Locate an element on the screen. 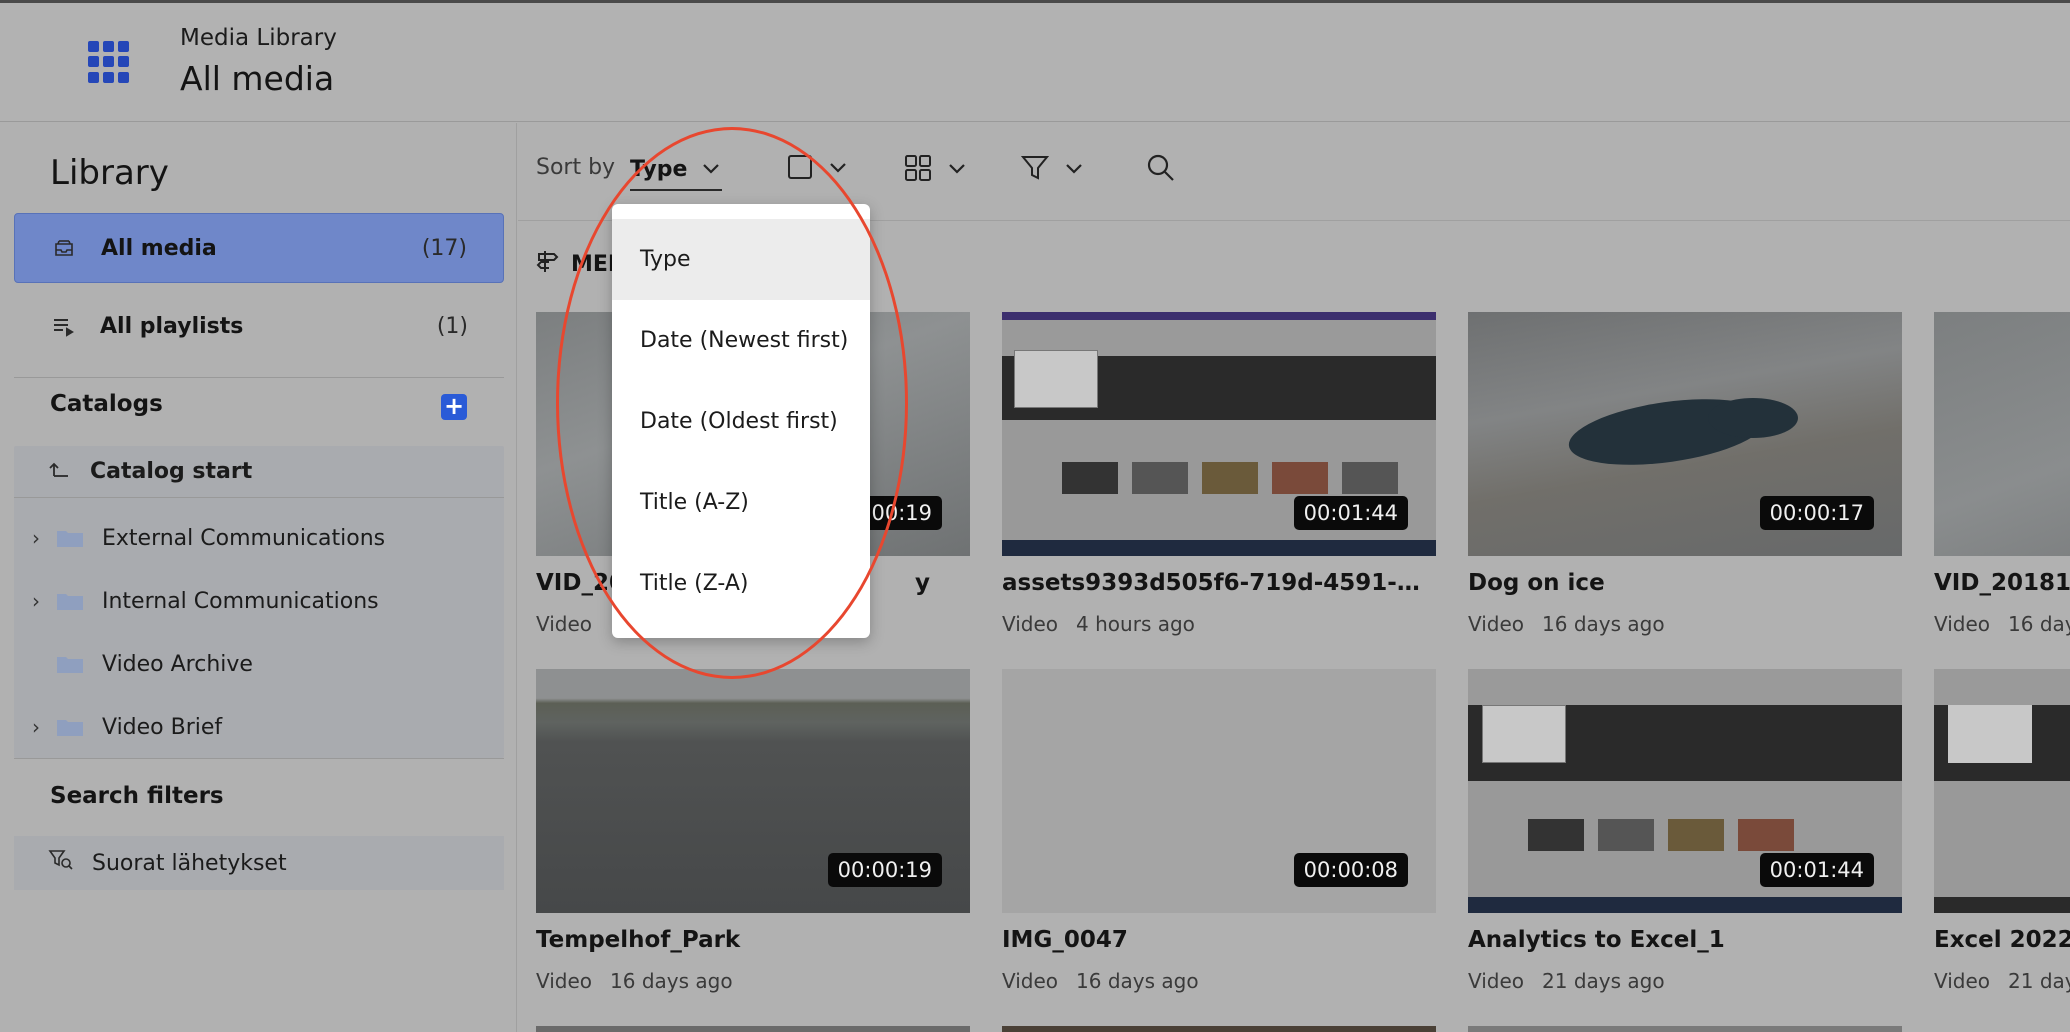 The height and width of the screenshot is (1032, 2070). duration-badge: 00:00:17 is located at coordinates (1816, 513).